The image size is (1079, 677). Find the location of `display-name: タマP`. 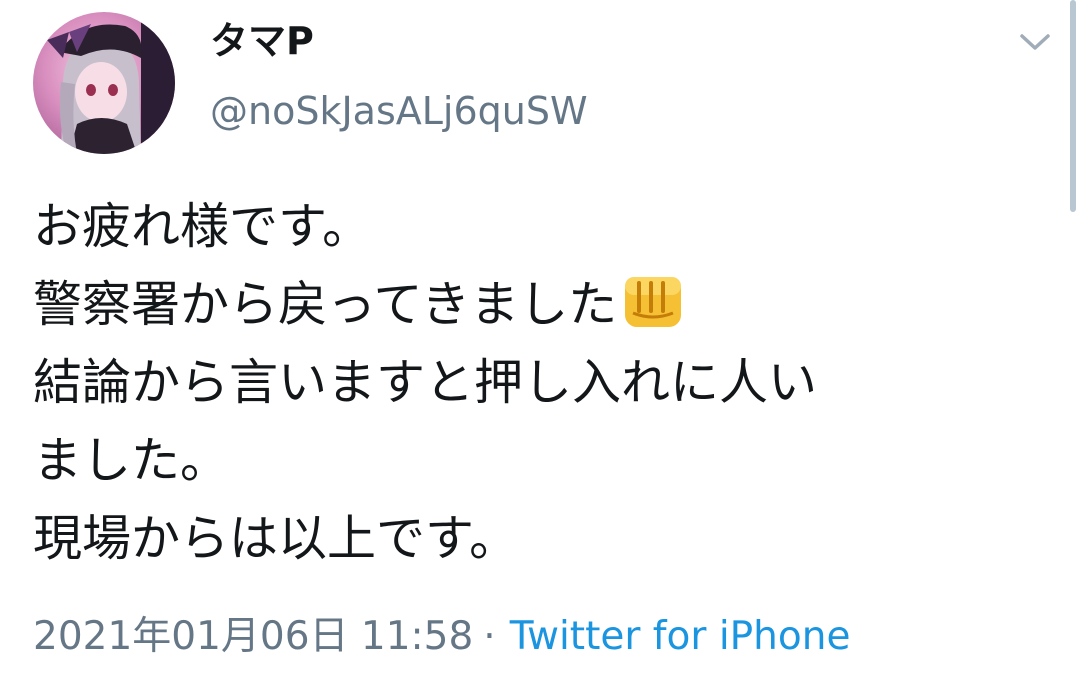

display-name: タマP is located at coordinates (262, 41).